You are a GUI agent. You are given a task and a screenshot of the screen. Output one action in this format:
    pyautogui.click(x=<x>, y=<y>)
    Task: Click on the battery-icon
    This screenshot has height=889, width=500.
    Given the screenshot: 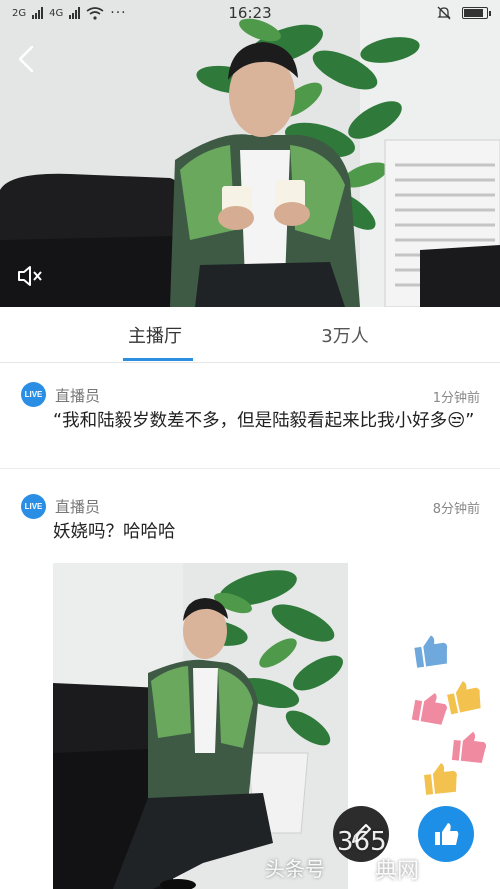 What is the action you would take?
    pyautogui.click(x=476, y=13)
    